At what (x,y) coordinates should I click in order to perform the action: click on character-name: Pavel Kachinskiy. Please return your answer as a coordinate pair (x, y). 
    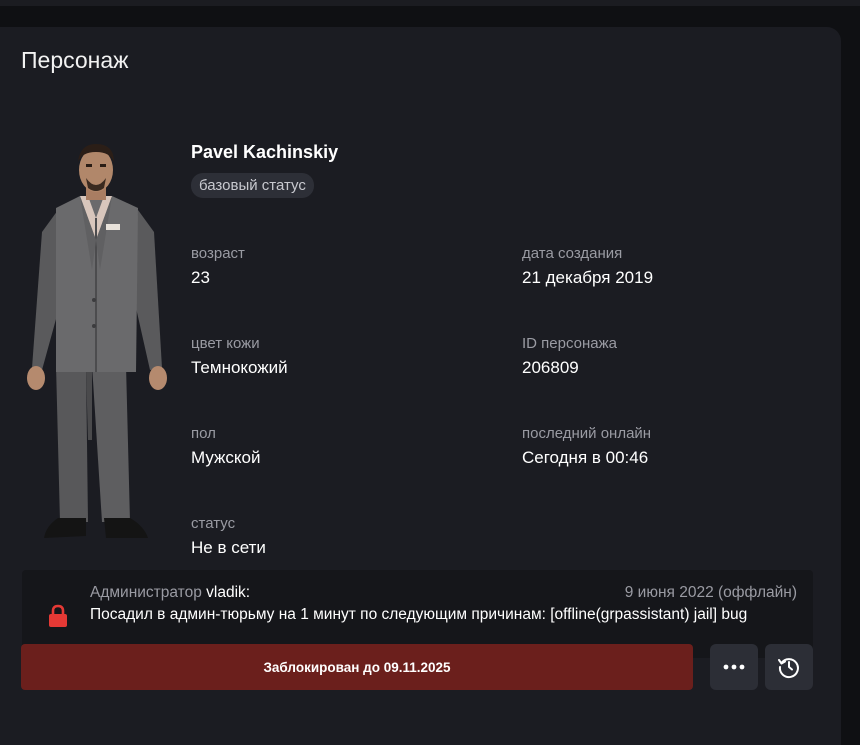
    Looking at the image, I should click on (265, 152).